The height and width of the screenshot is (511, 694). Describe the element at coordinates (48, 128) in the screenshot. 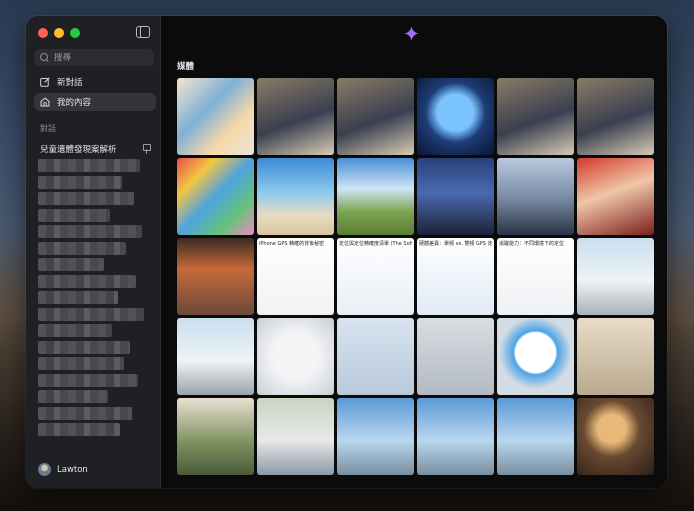

I see `conversations-heading: 對話` at that location.